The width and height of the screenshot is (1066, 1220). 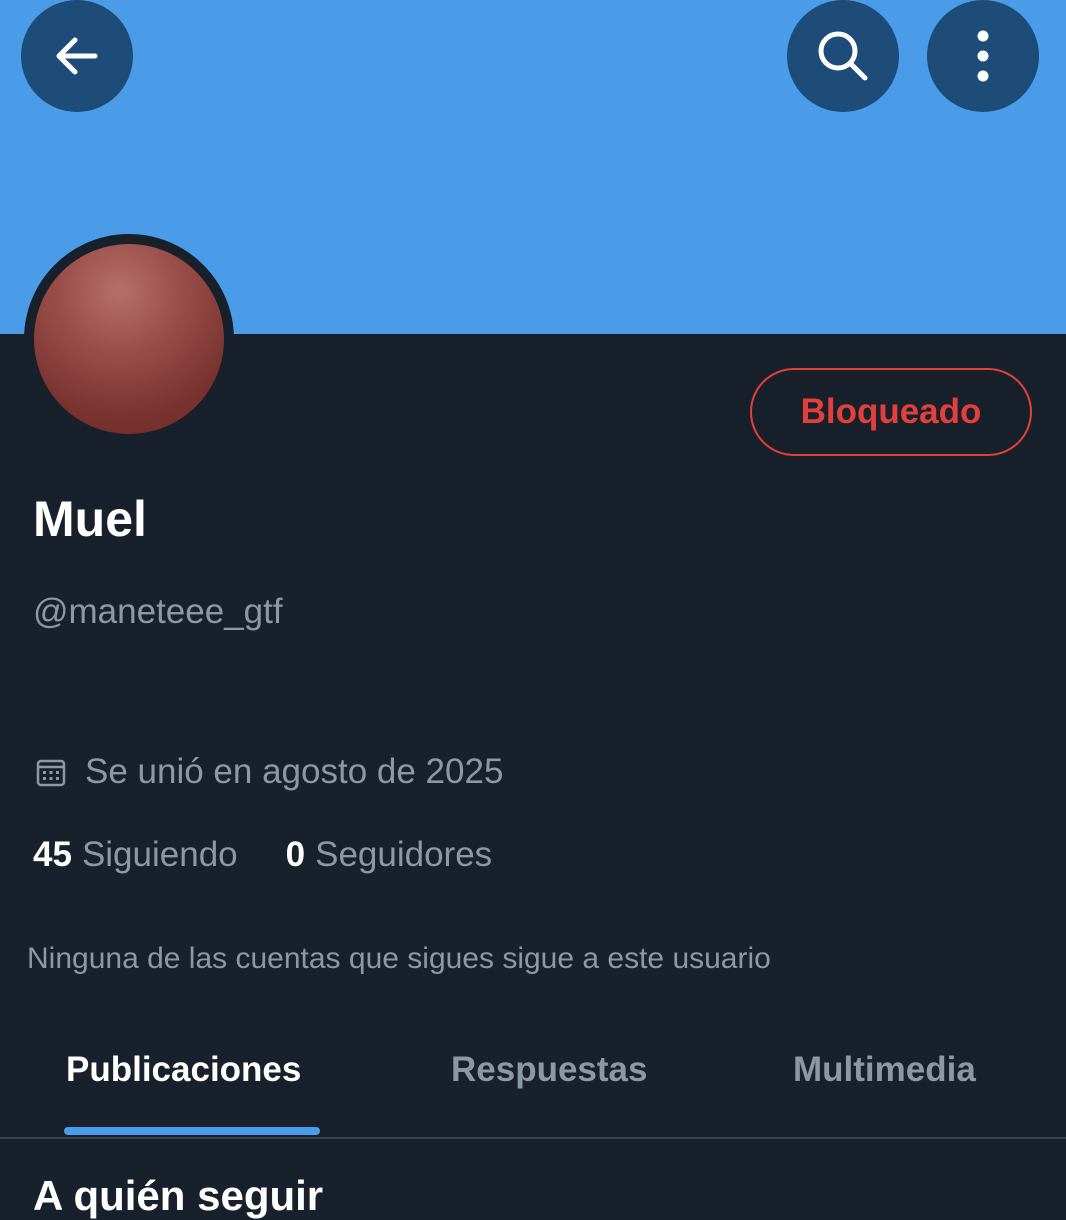 What do you see at coordinates (51, 773) in the screenshot?
I see `calendar-icon` at bounding box center [51, 773].